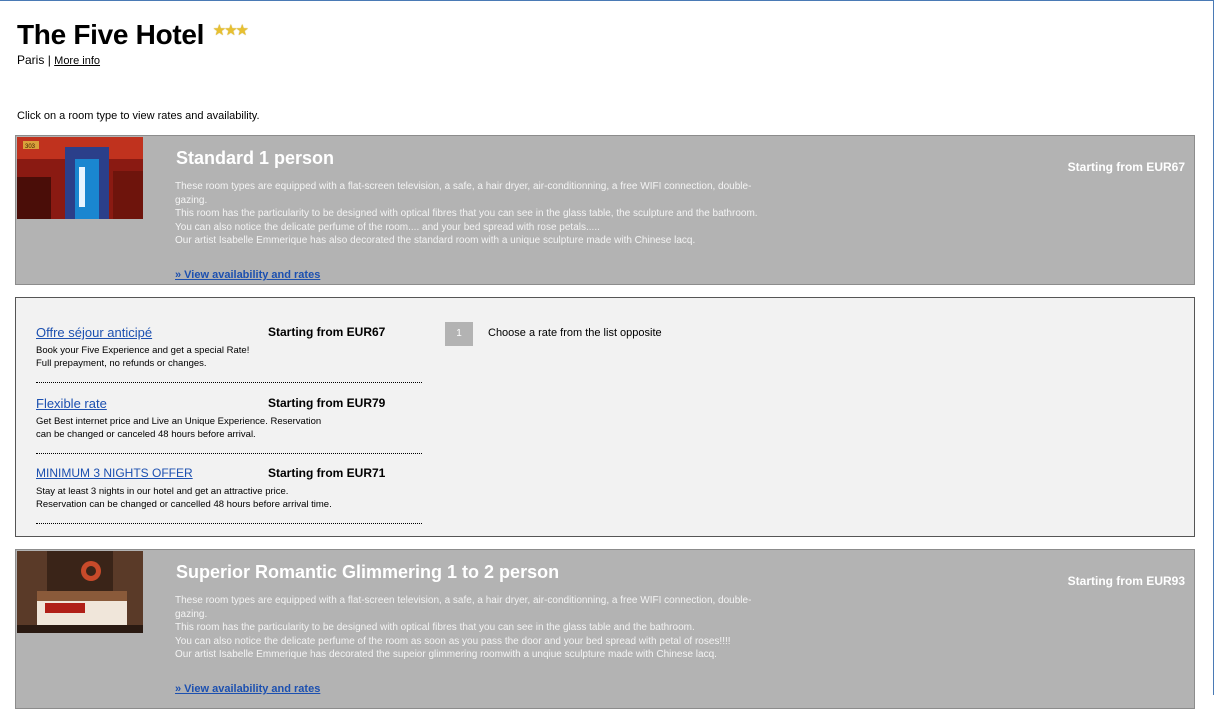  Describe the element at coordinates (114, 473) in the screenshot. I see `rate-name-link: MINIMUM 3 NIGHTS OFFER` at that location.